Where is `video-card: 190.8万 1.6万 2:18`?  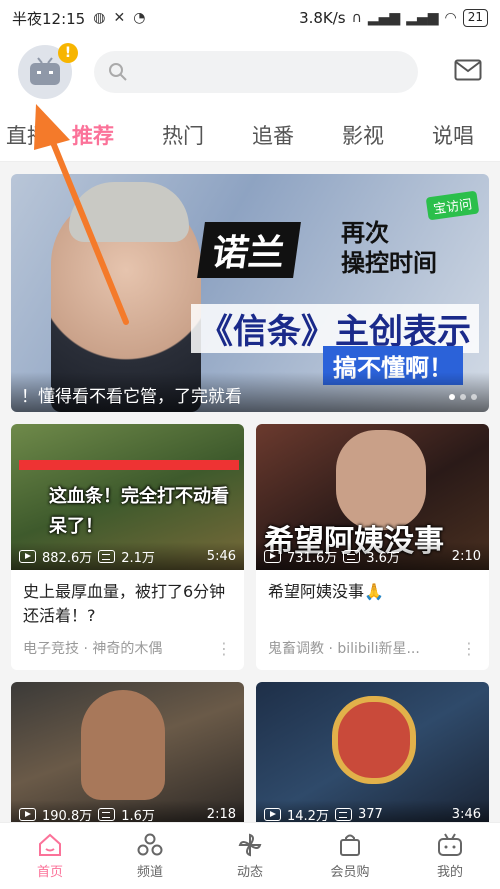
video-card: 190.8万 1.6万 2:18 is located at coordinates (127, 755).